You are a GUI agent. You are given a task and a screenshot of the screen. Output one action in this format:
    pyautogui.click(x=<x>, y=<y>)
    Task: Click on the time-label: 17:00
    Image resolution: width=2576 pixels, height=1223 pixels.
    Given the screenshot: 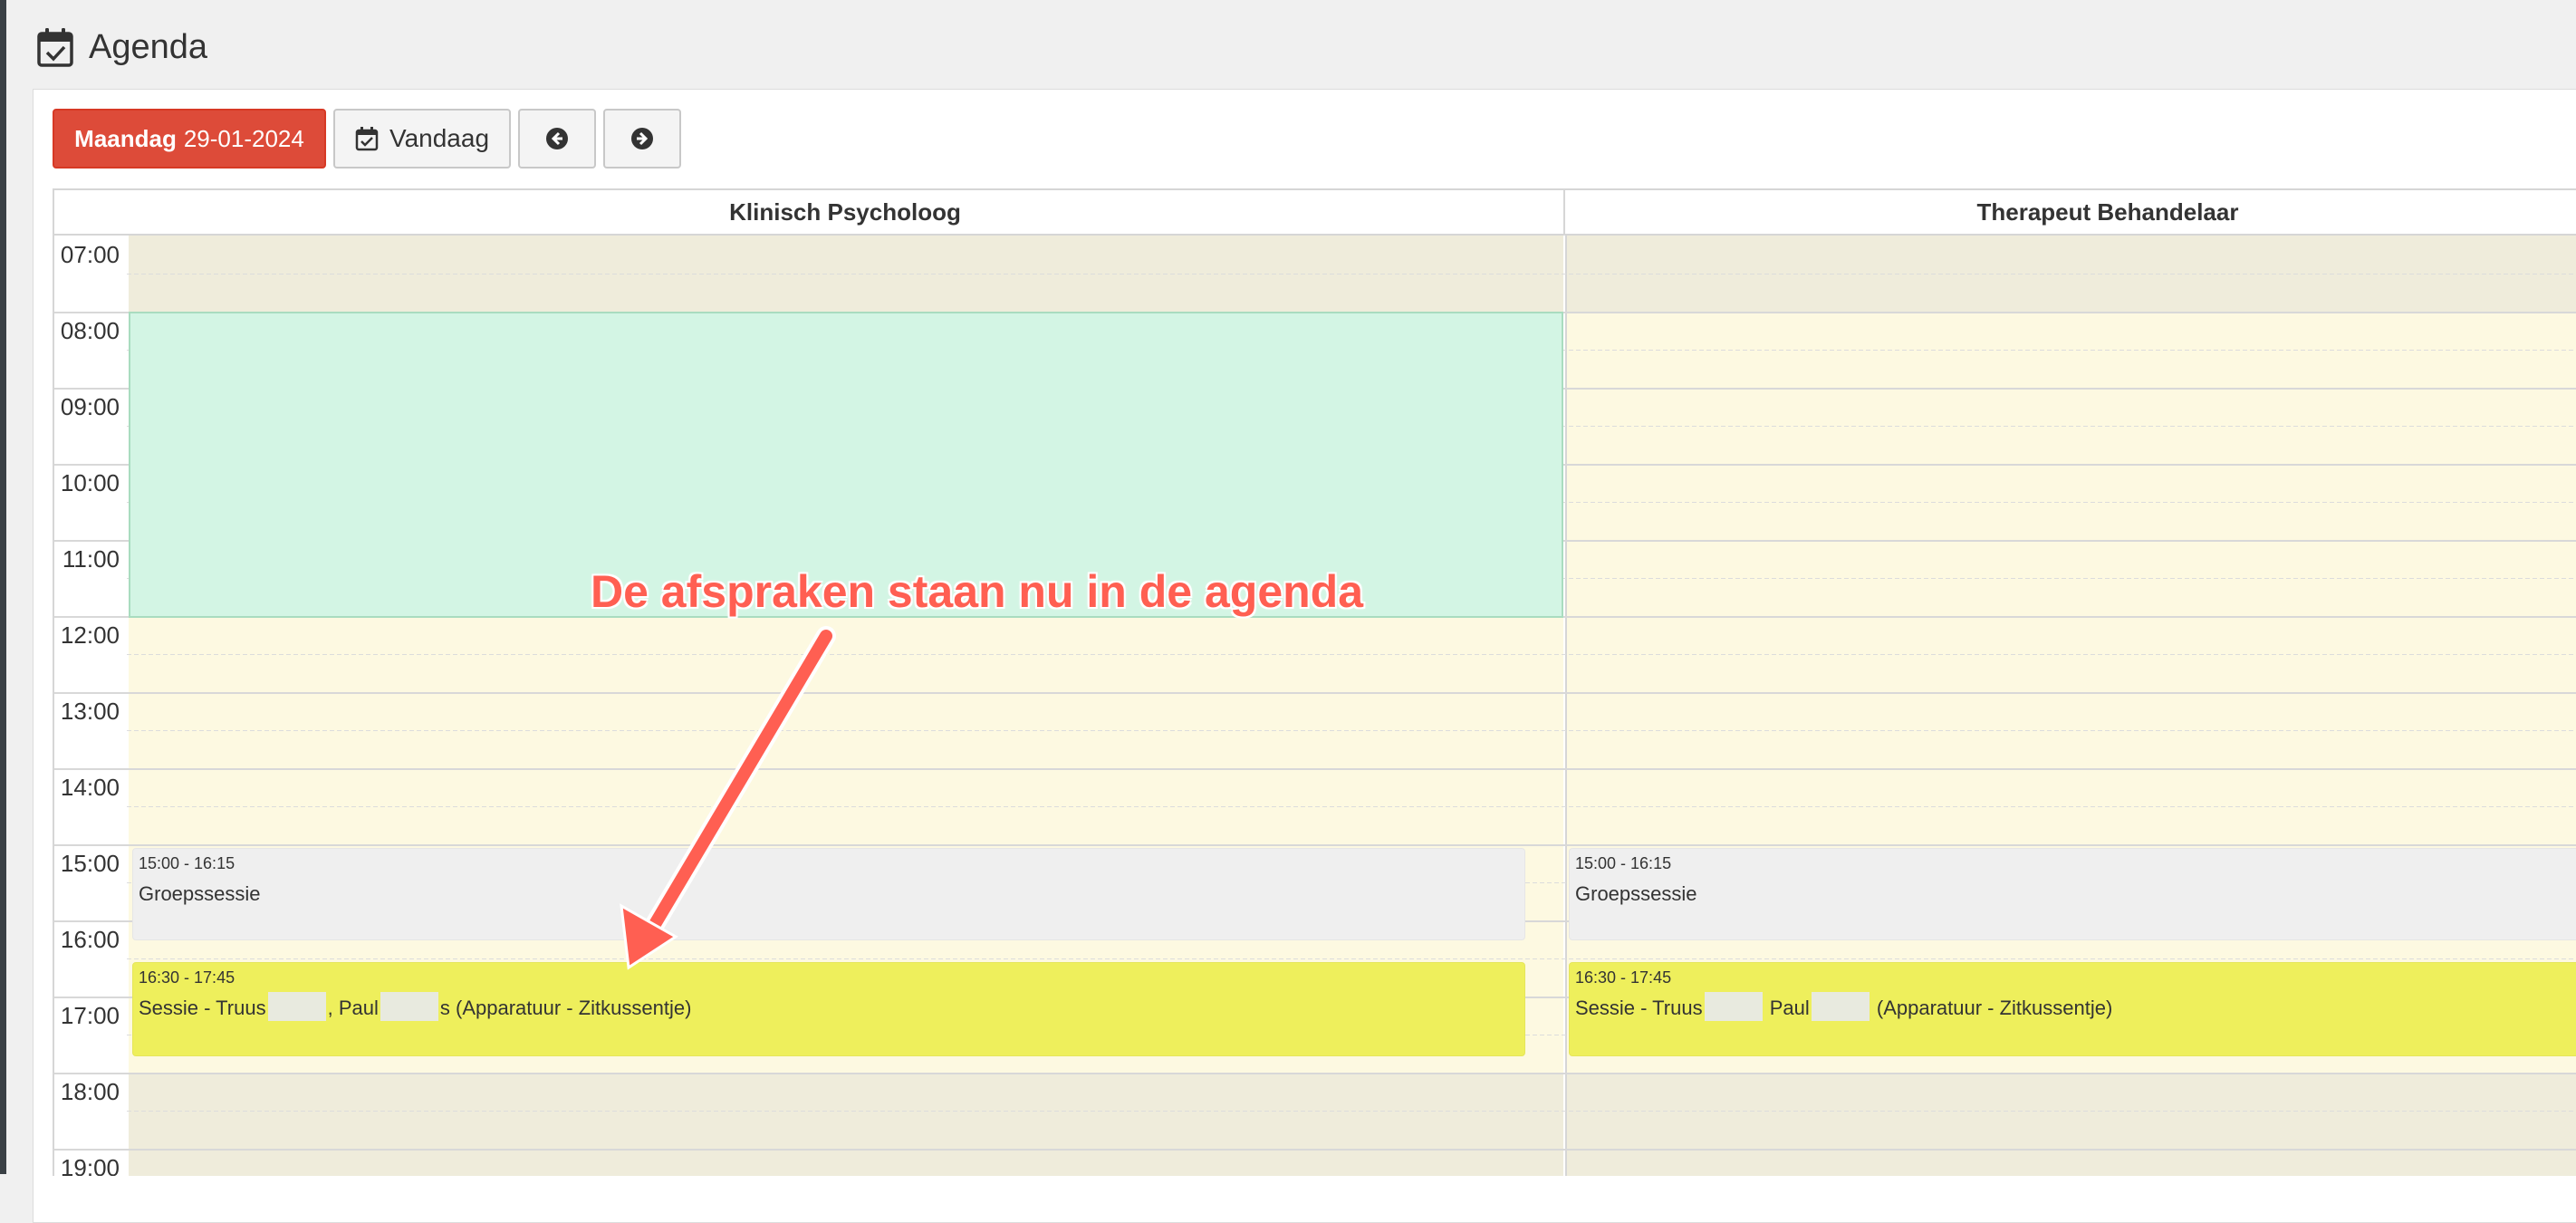 What is the action you would take?
    pyautogui.click(x=90, y=1015)
    